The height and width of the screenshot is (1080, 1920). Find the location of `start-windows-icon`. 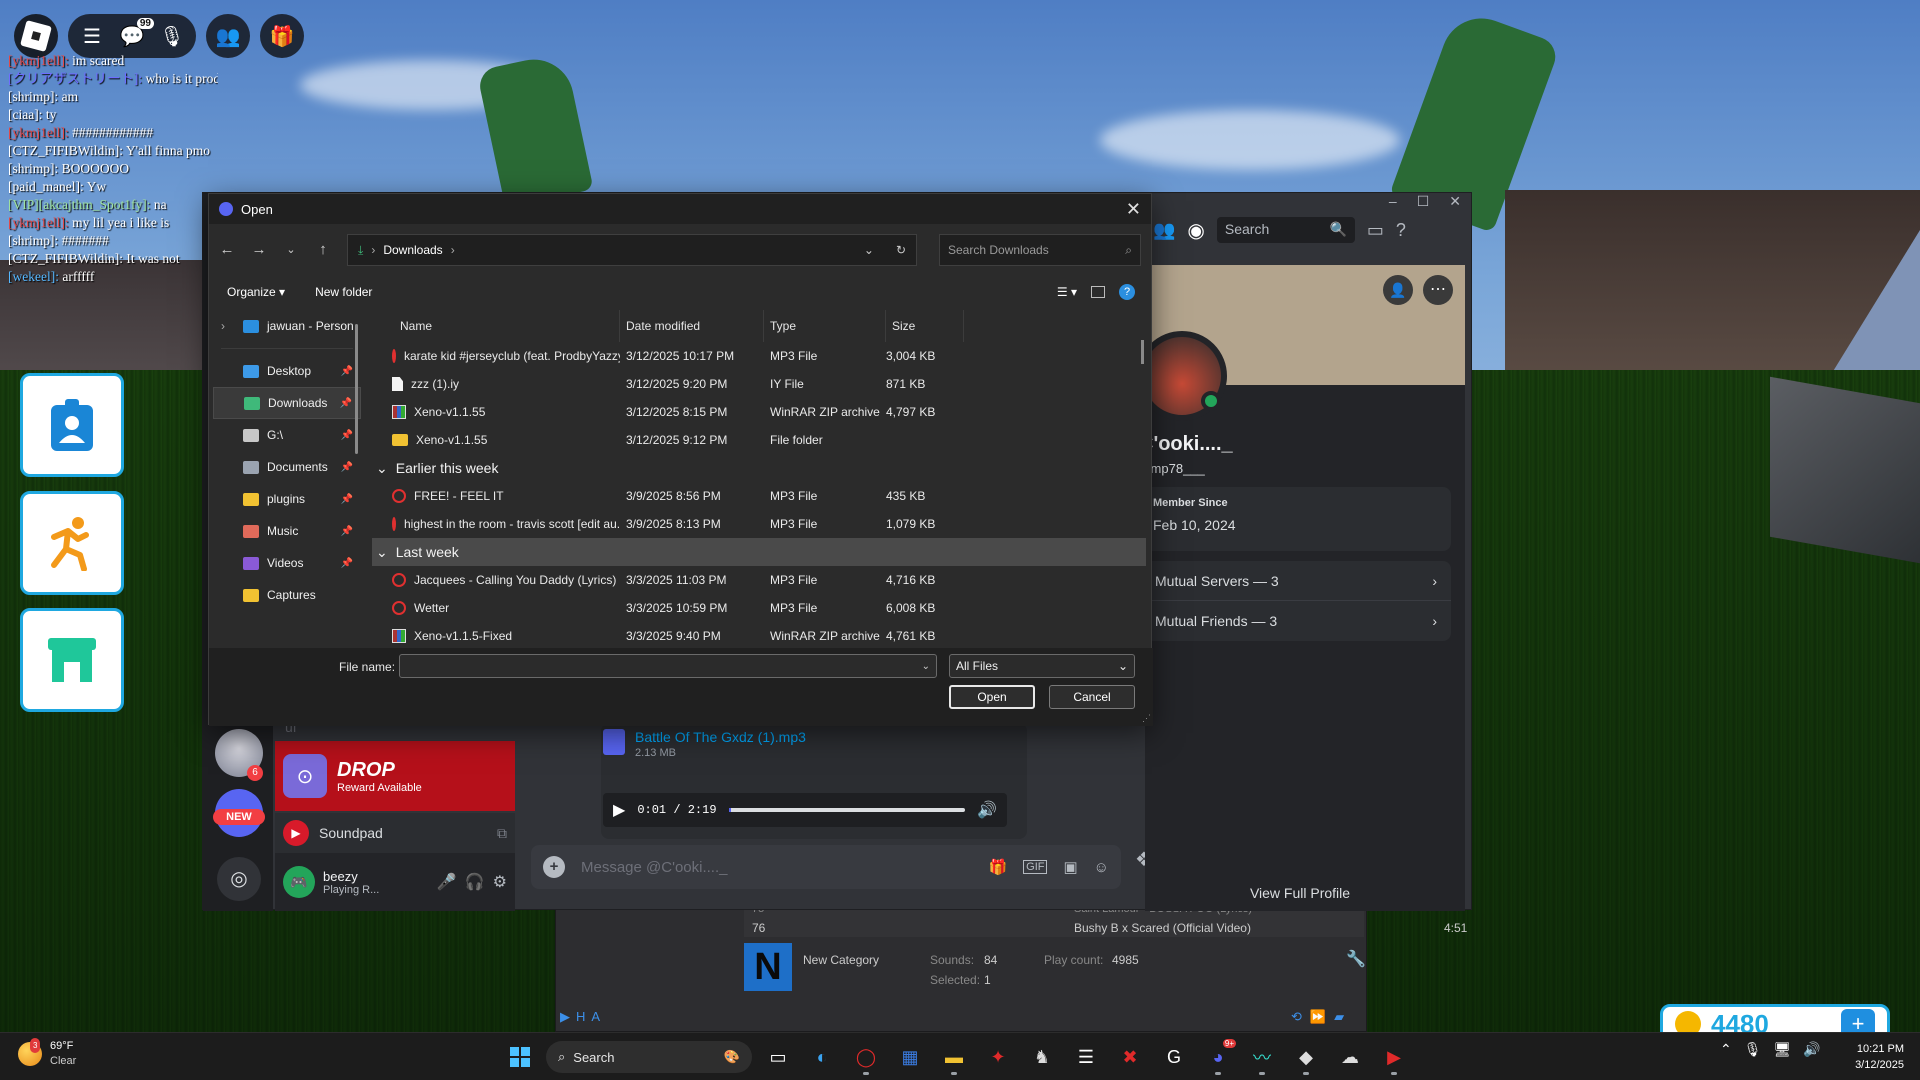

start-windows-icon is located at coordinates (520, 1057).